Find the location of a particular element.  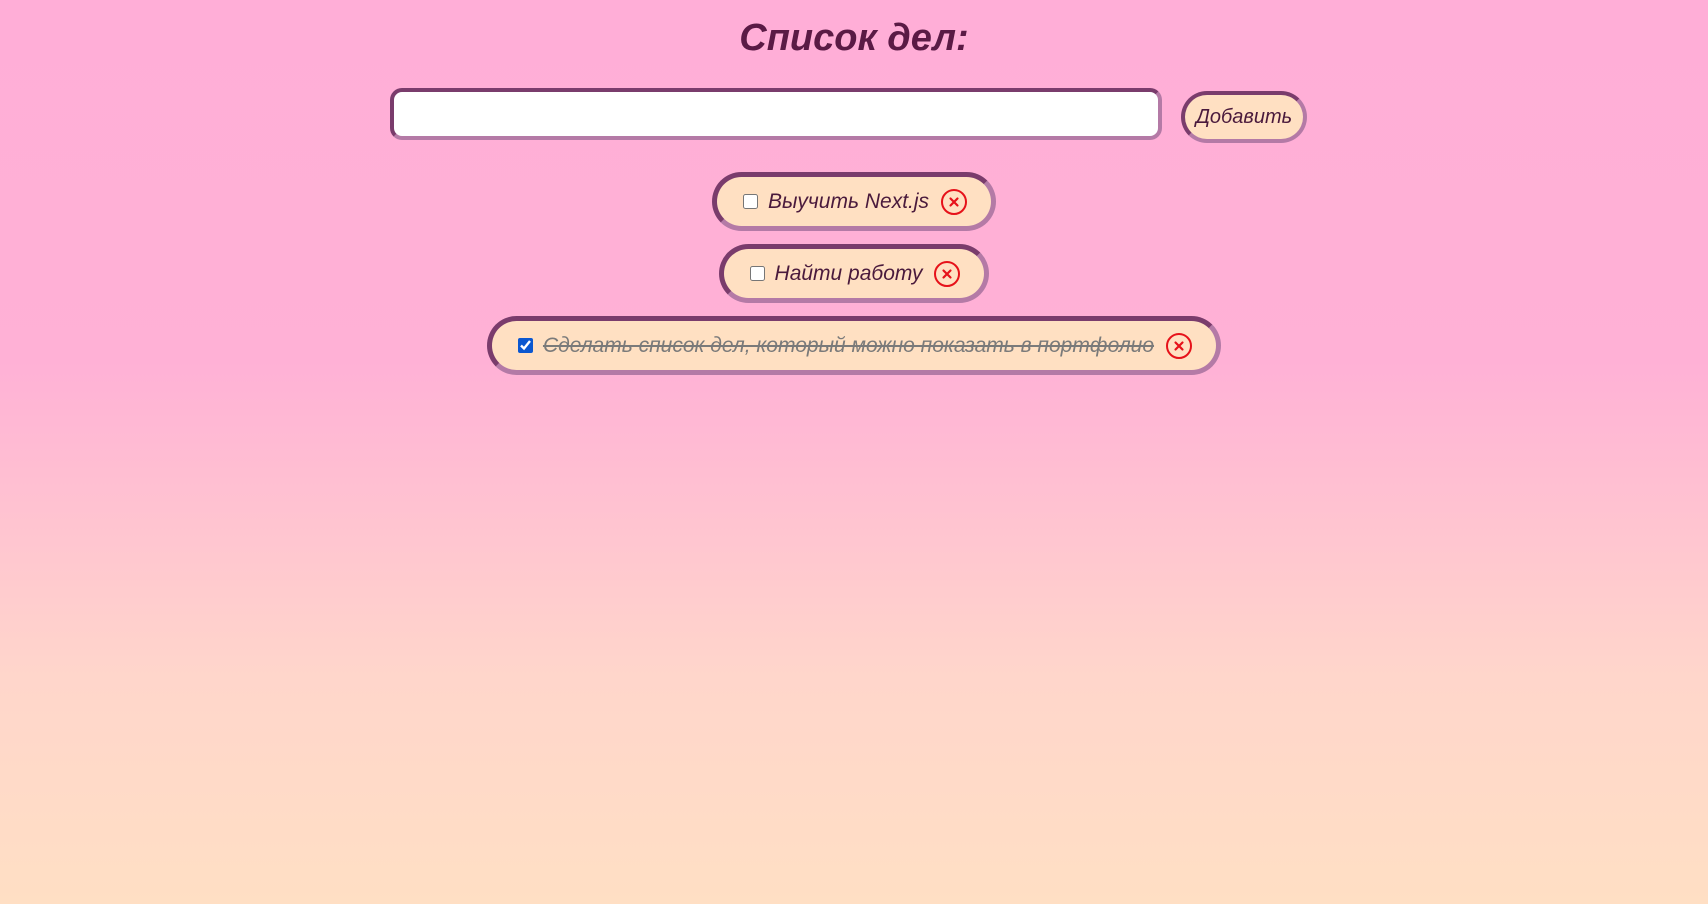

task-pill: Выучить Next.js is located at coordinates (854, 201).